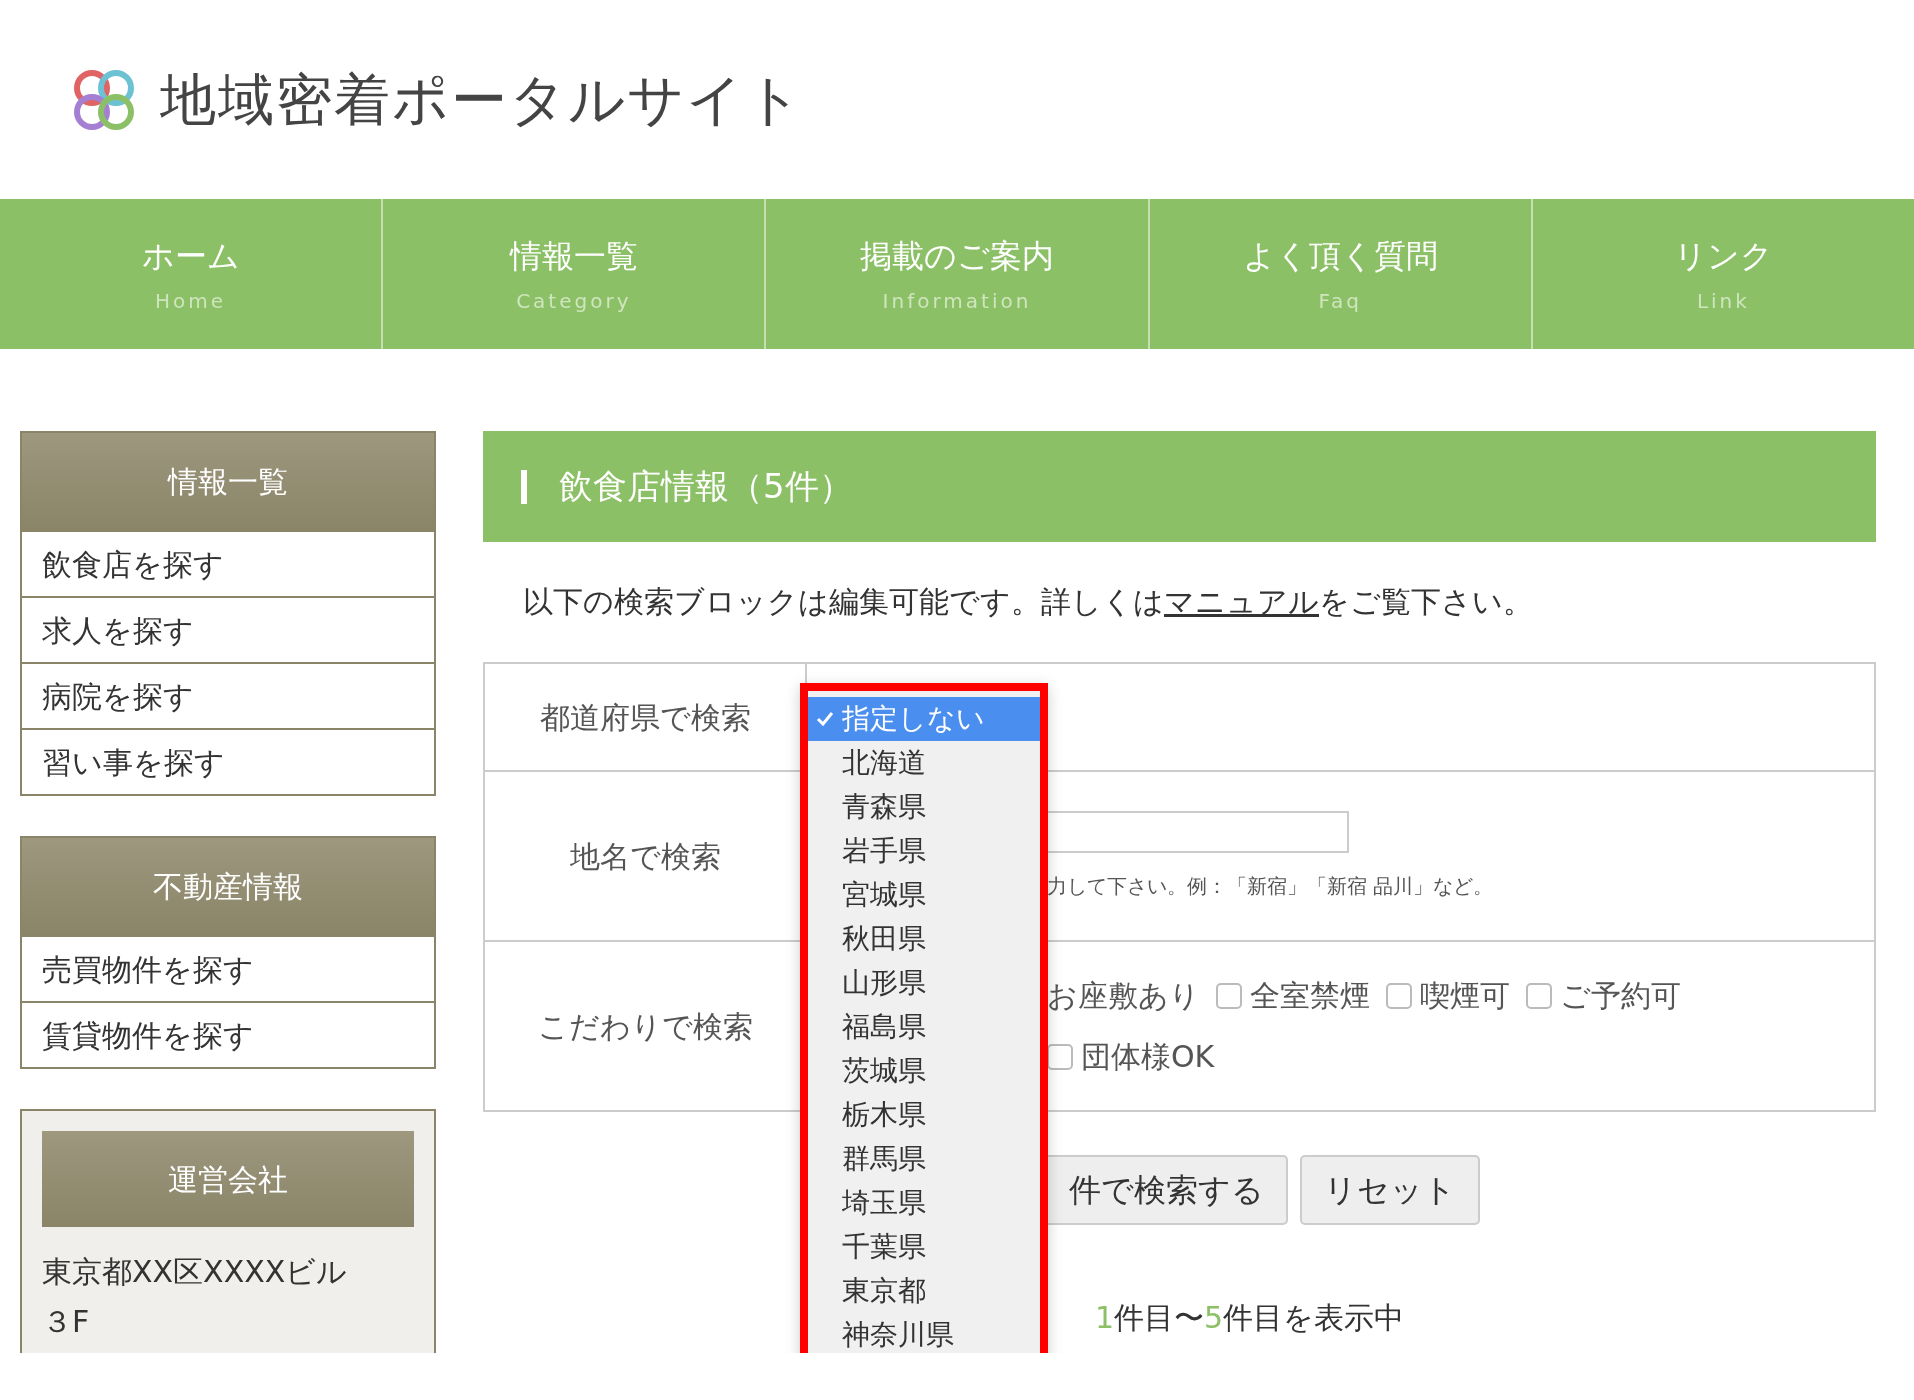 The image size is (1914, 1400). Describe the element at coordinates (924, 851) in the screenshot. I see `dropdown-option: 岩手県` at that location.